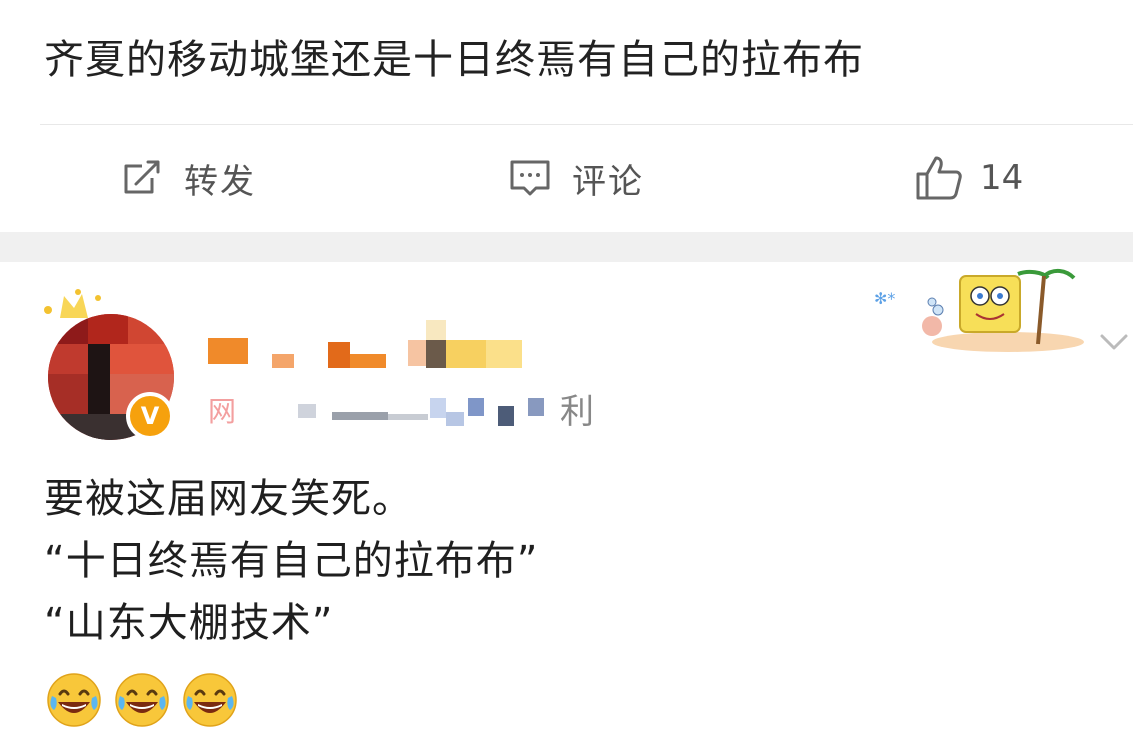 The height and width of the screenshot is (755, 1133). I want to click on emoji-row, so click(142, 700).